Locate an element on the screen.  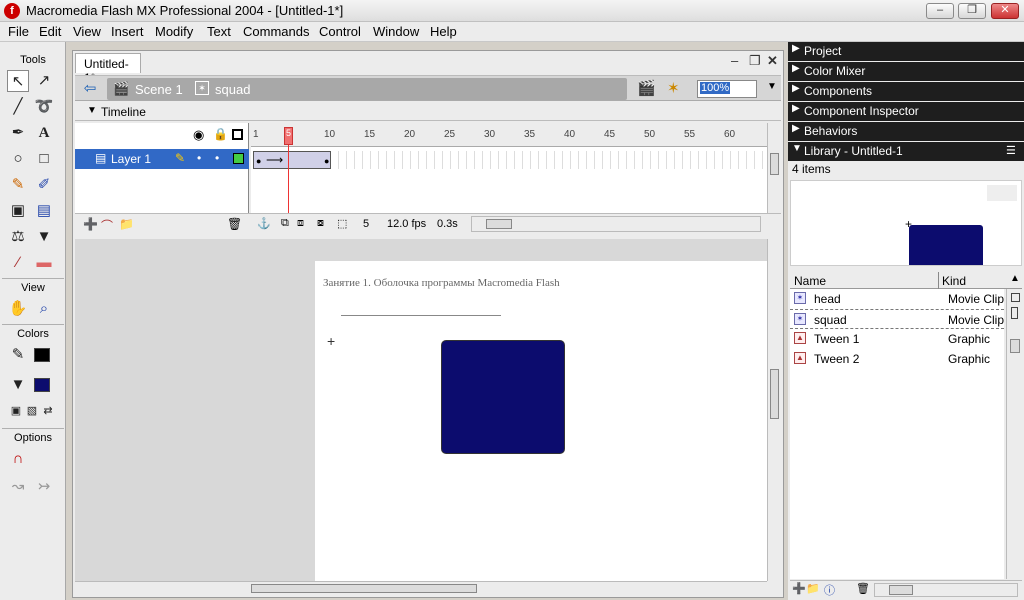
ink-bottle-tool-icon: ⚖ is located at coordinates (18, 237).